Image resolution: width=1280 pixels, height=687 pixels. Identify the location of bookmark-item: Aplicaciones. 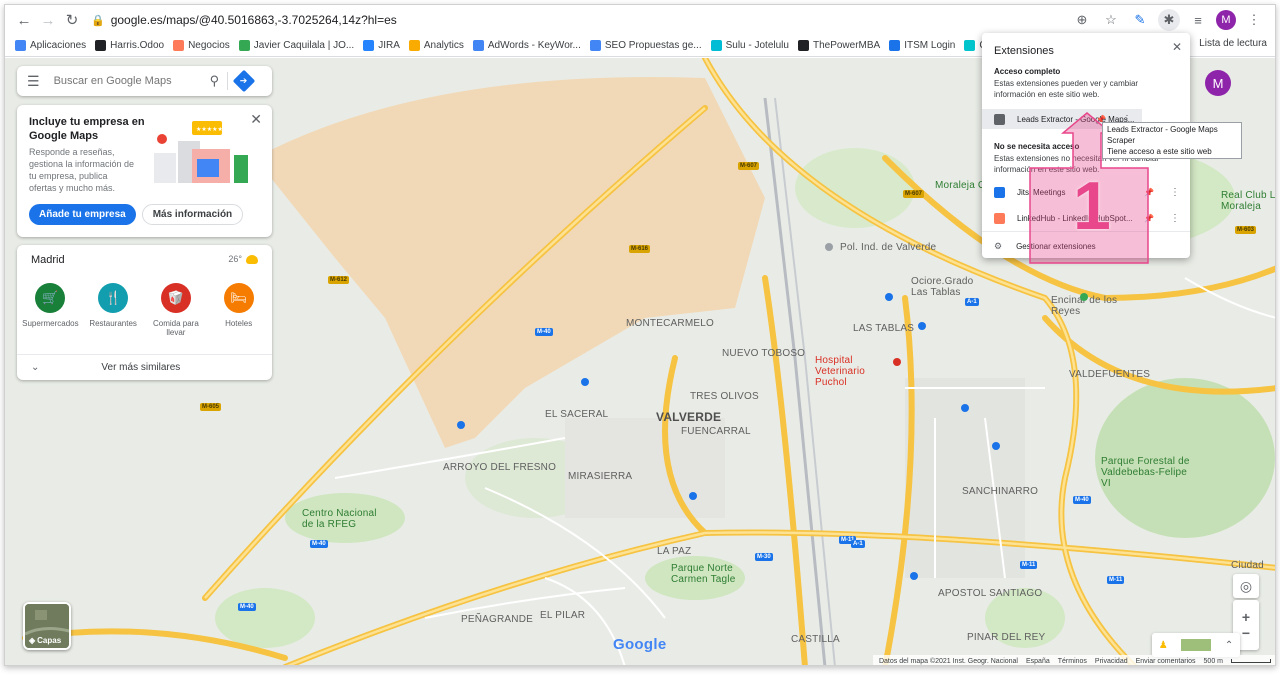
(50, 45).